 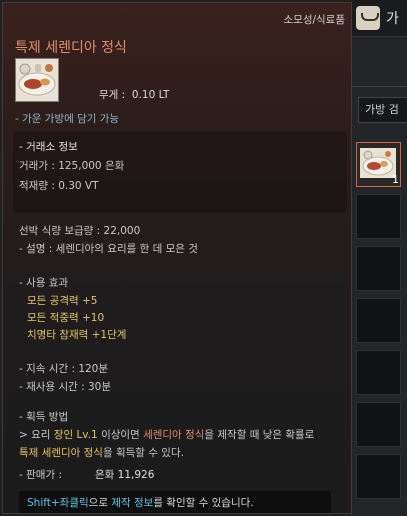 I want to click on inventory-slot-food: 1, so click(x=378, y=164).